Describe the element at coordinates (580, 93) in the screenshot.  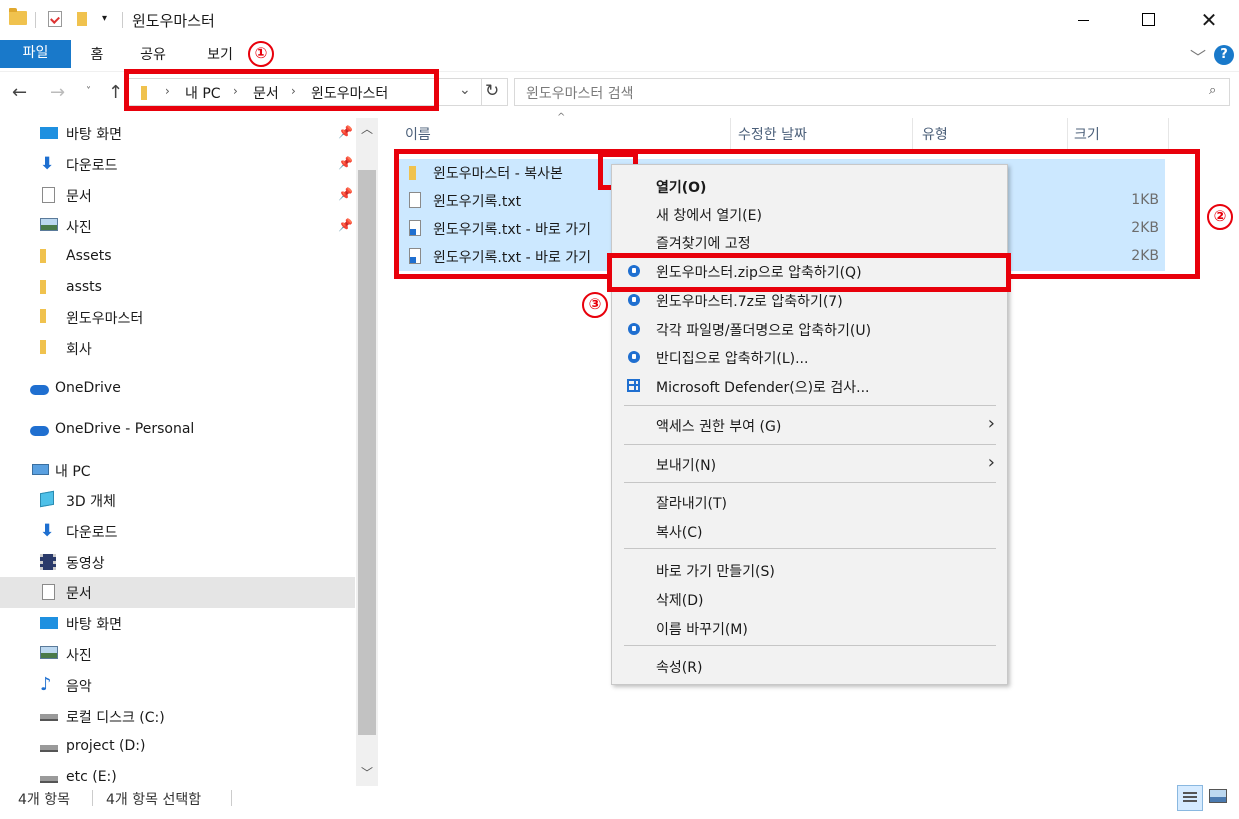
I see `search-input: 윈도우마스터 검색` at that location.